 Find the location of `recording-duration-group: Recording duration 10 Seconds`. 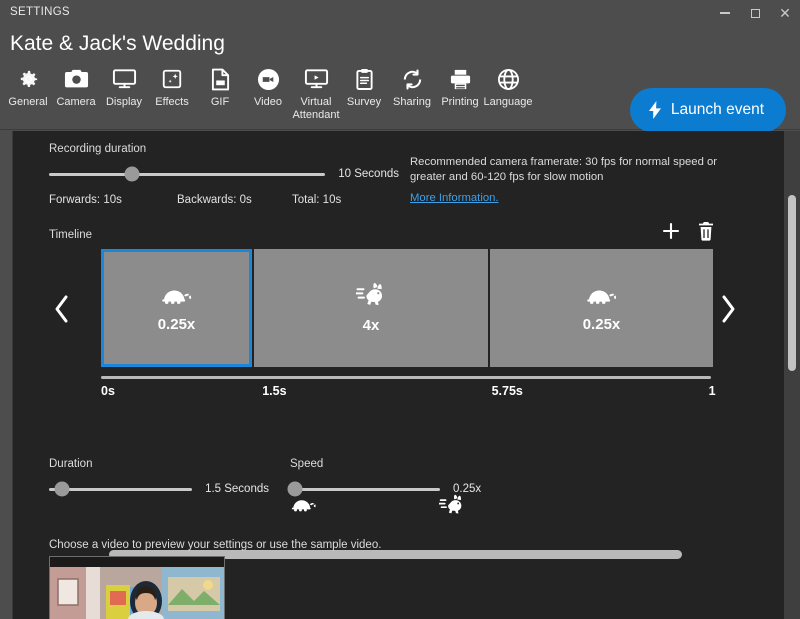

recording-duration-group: Recording duration 10 Seconds is located at coordinates (224, 162).